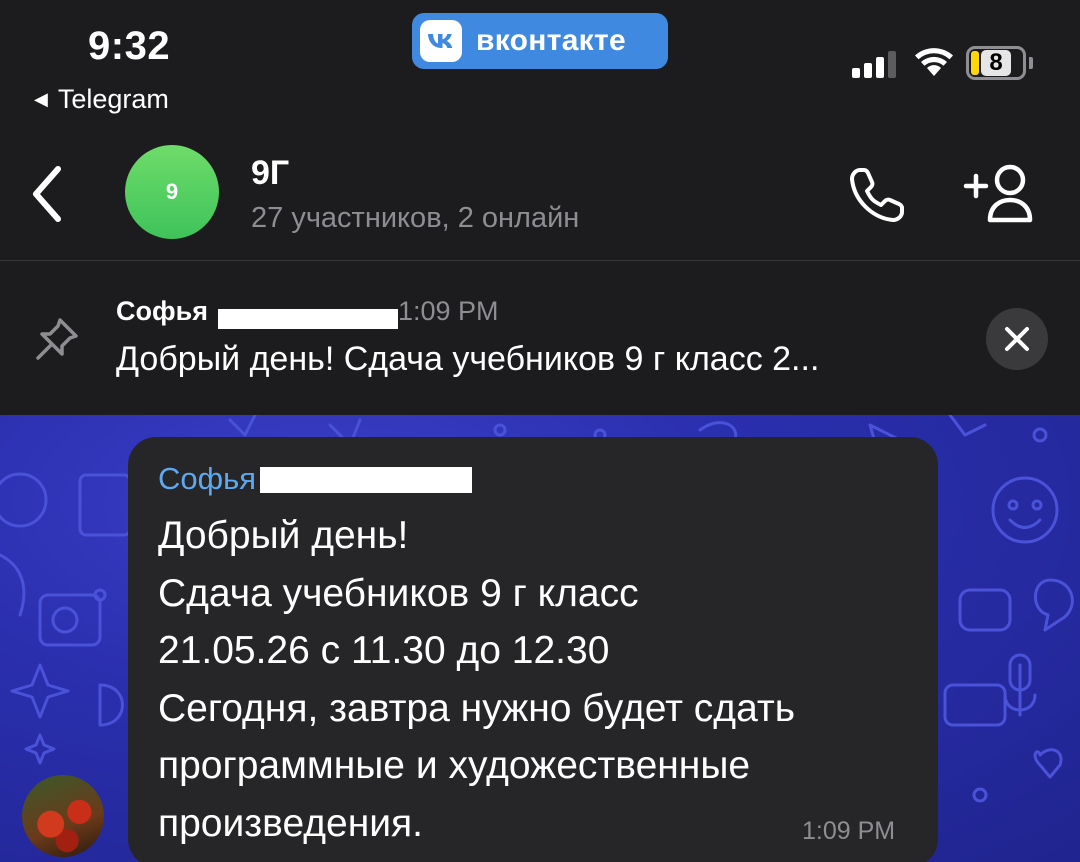 The width and height of the screenshot is (1080, 862). Describe the element at coordinates (441, 41) in the screenshot. I see `vk-logo-icon` at that location.